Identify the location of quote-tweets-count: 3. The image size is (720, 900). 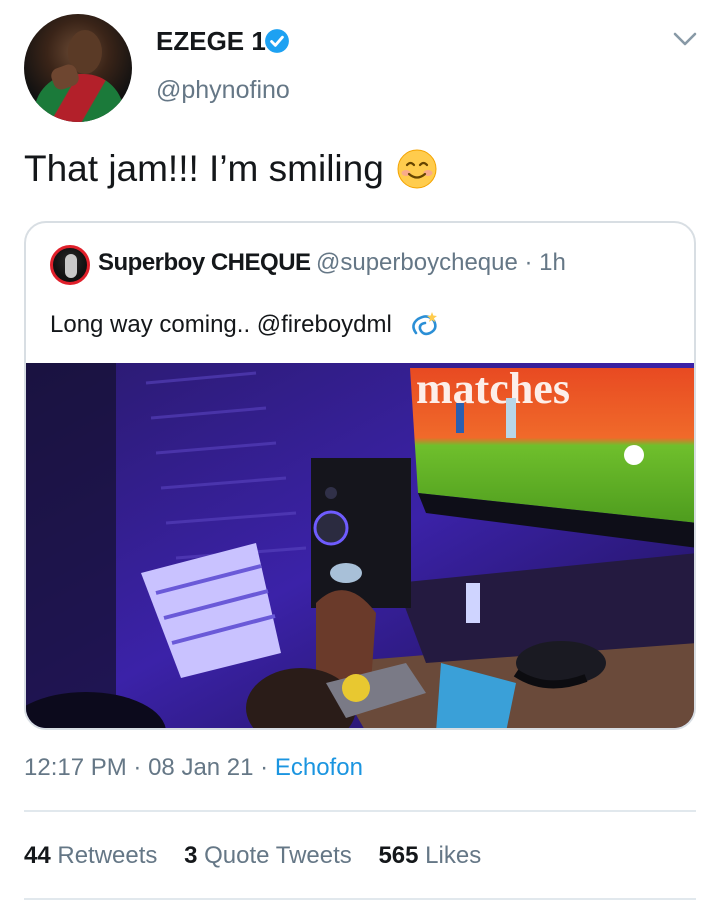
(191, 855).